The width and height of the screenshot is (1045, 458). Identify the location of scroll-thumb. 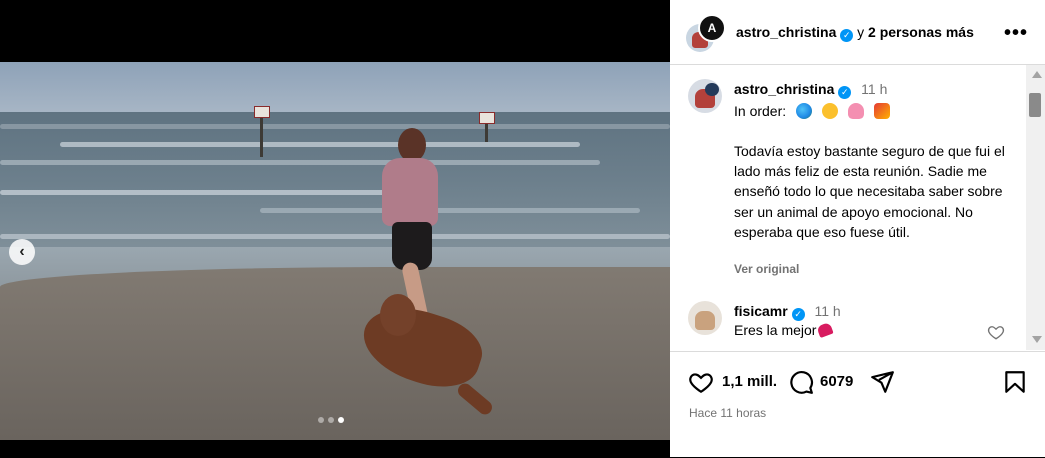
(1035, 105).